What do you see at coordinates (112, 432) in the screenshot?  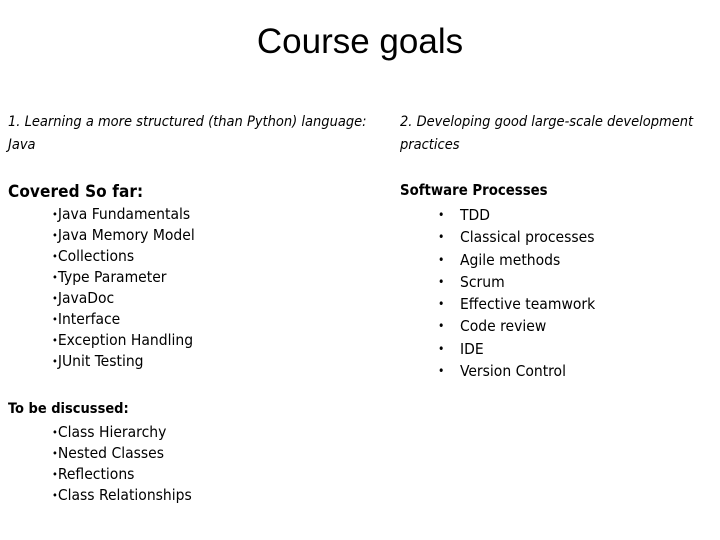 I see `discussed-item-label: Class Hierarchy` at bounding box center [112, 432].